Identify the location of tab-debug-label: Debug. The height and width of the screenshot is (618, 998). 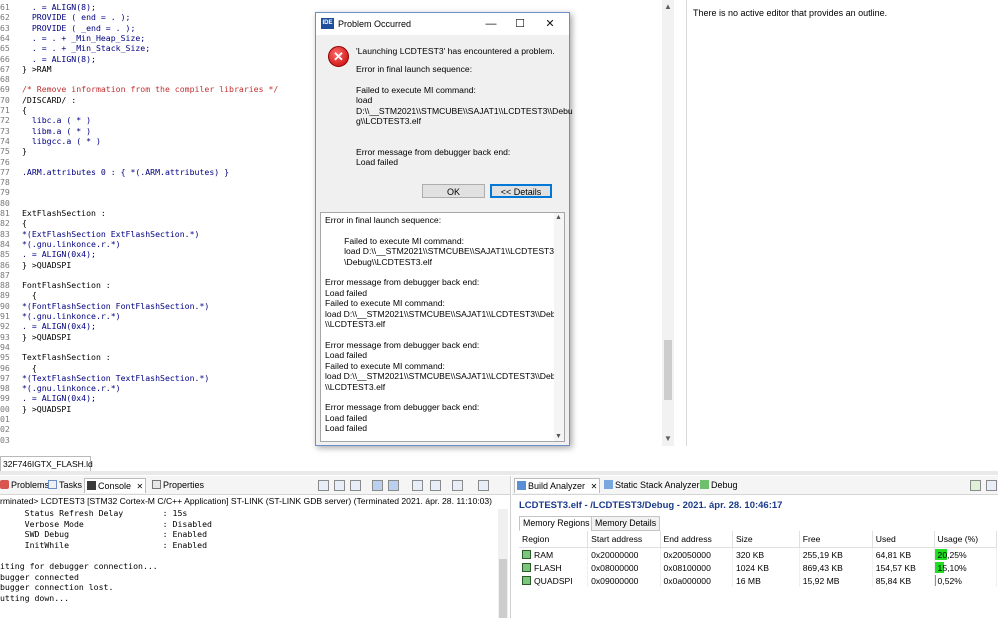
(724, 485).